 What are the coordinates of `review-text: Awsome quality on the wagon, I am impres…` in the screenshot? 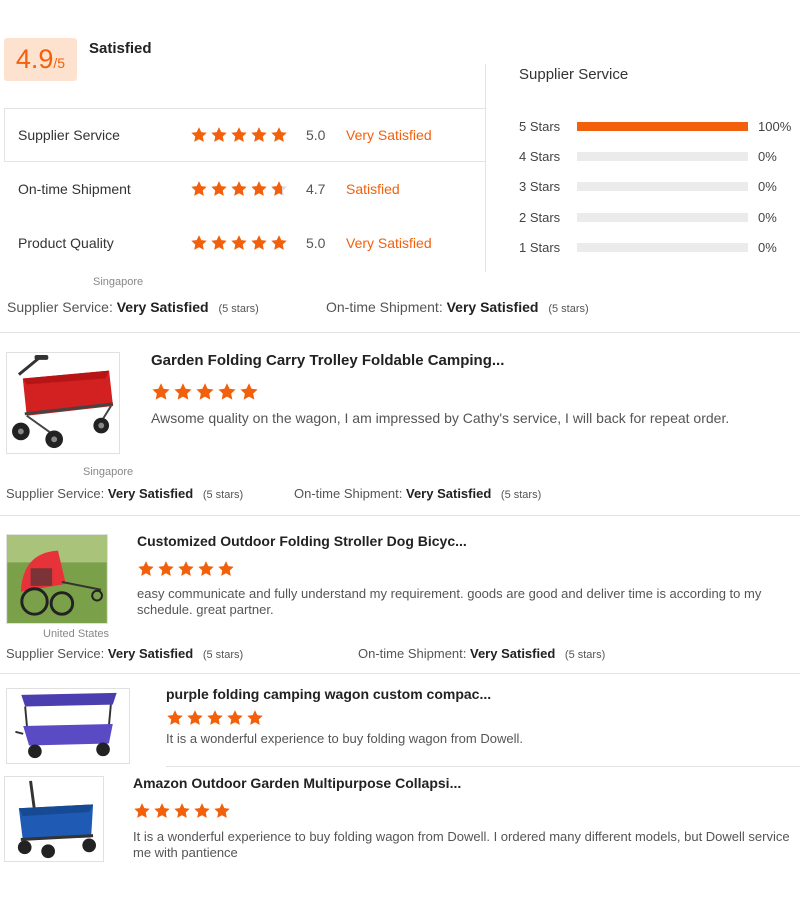 It's located at (440, 418).